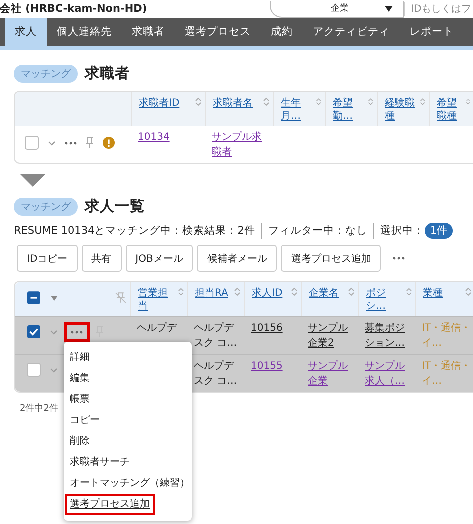 This screenshot has height=524, width=473. Describe the element at coordinates (160, 258) in the screenshot. I see `action-button: JOBメール` at that location.